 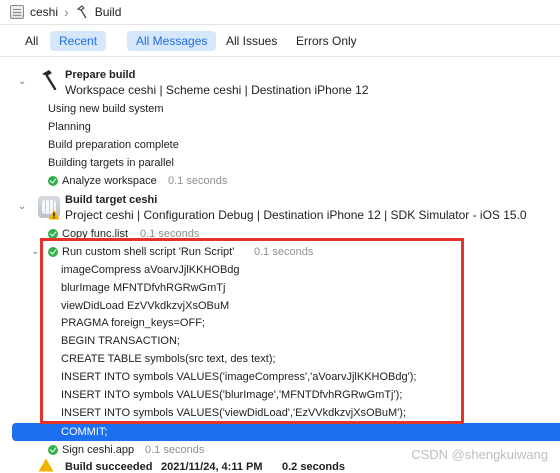 I want to click on breadcrumb: ceshi › Build, so click(x=280, y=12).